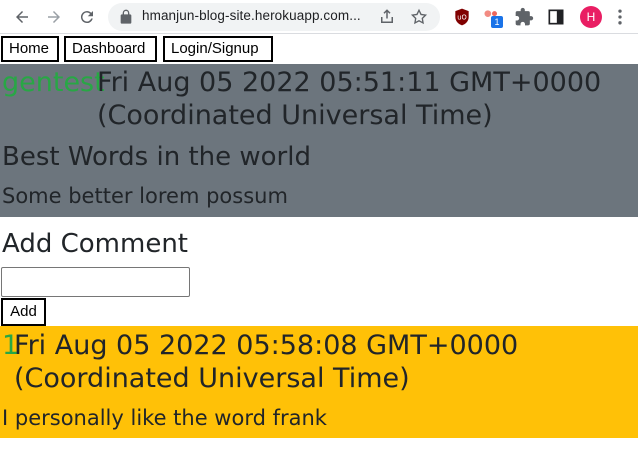 Image resolution: width=638 pixels, height=452 pixels. What do you see at coordinates (497, 22) in the screenshot?
I see `extension-badge: 1` at bounding box center [497, 22].